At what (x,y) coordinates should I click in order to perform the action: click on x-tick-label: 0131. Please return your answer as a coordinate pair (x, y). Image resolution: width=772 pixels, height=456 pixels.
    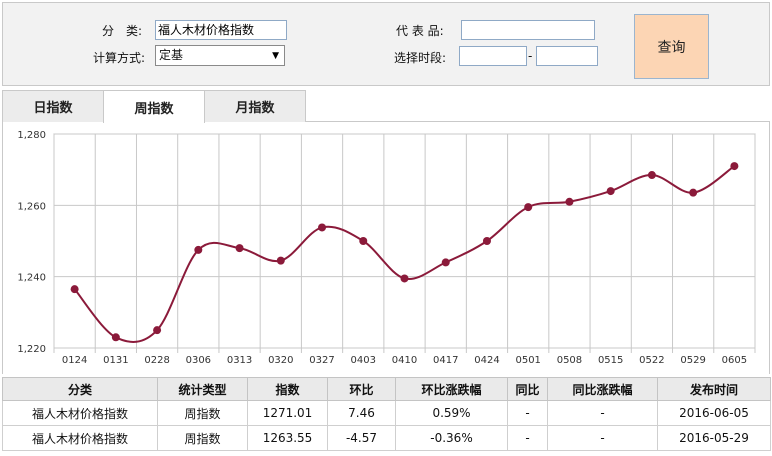
    Looking at the image, I should click on (115, 360).